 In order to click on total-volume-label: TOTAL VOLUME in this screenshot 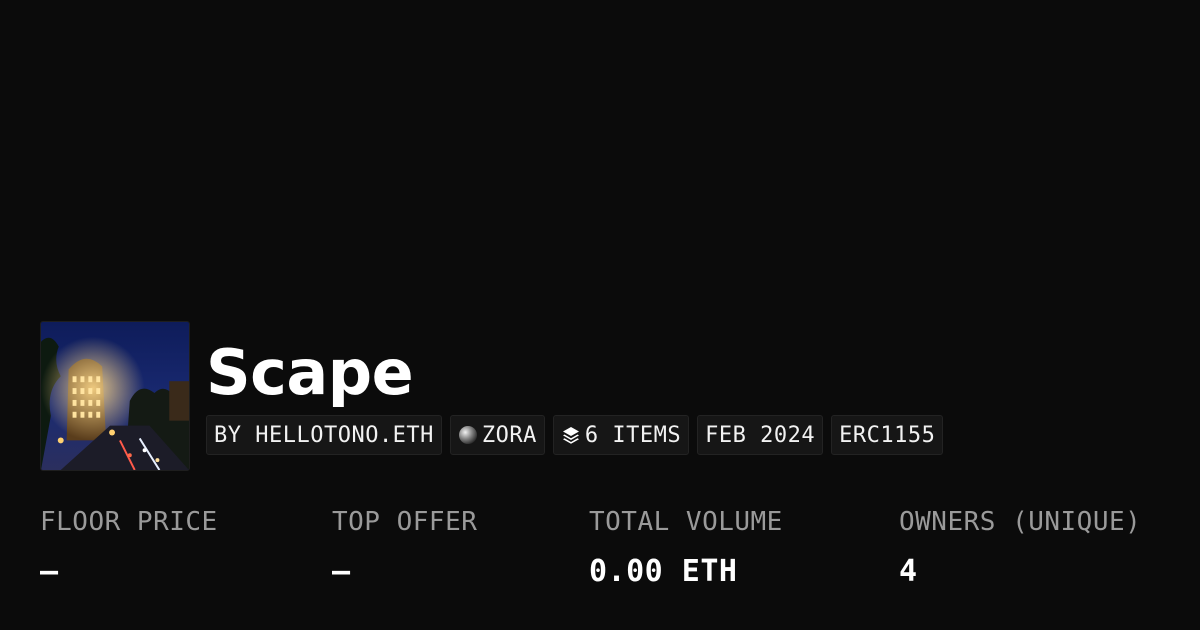, I will do `click(686, 522)`.